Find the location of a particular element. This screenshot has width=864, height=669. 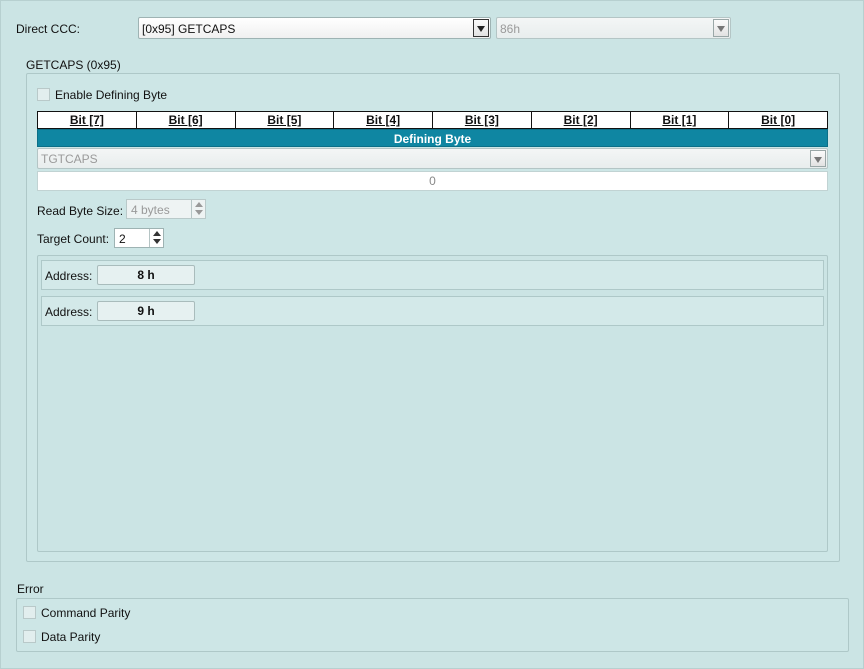

read-byte-size-spinner: 4 bytes is located at coordinates (166, 209).